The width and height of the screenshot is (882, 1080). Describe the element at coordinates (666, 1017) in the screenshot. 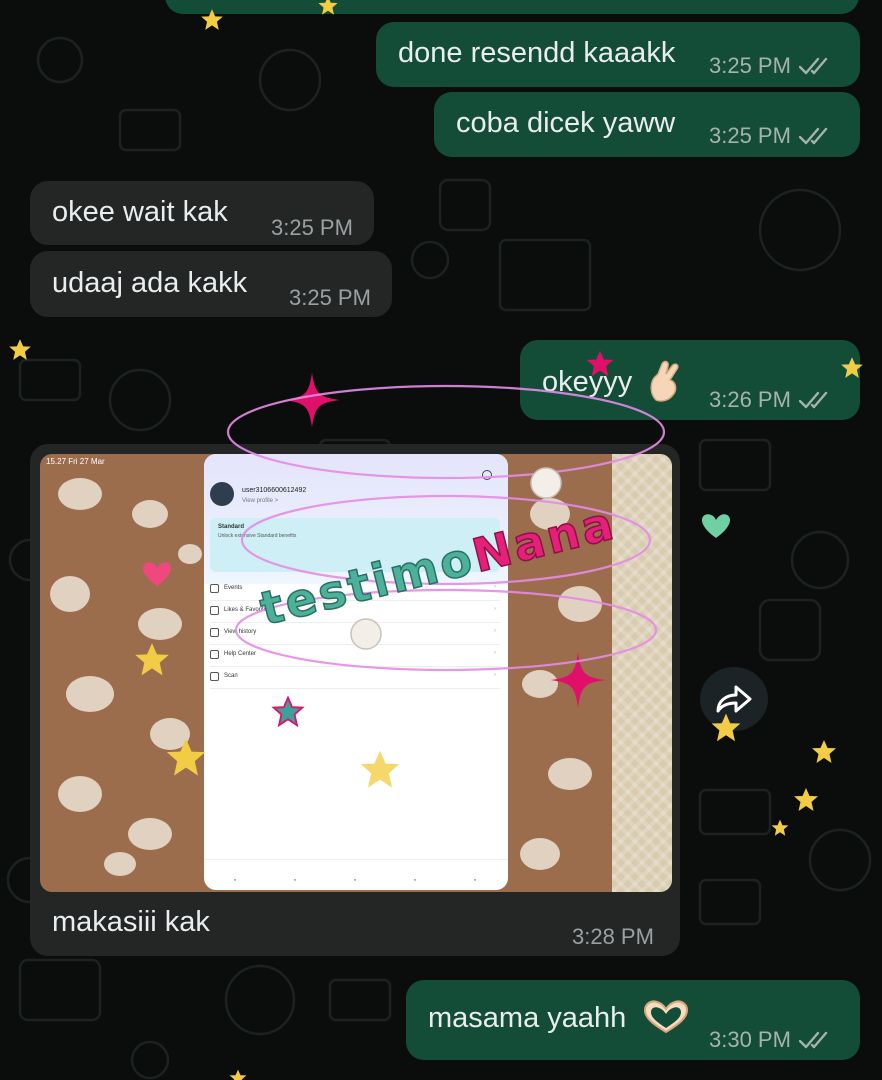

I see `heart-hands-icon` at that location.